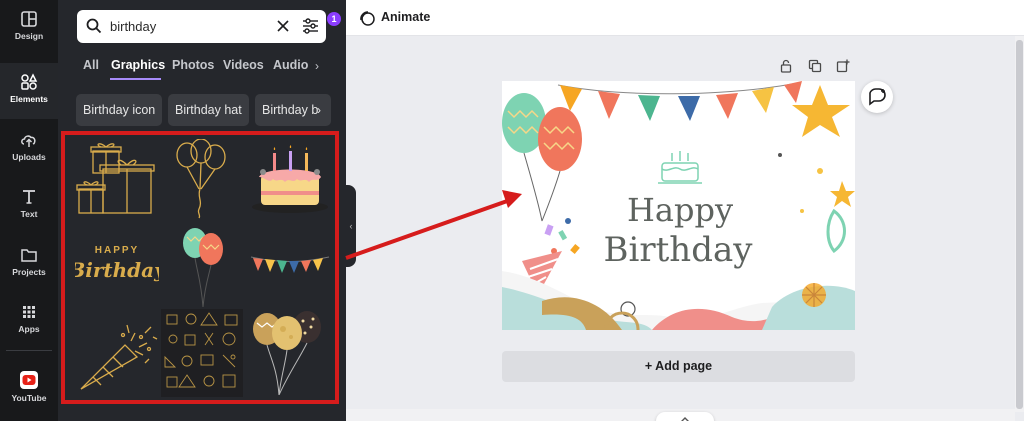  I want to click on gift-boxes-graphic, so click(117, 180).